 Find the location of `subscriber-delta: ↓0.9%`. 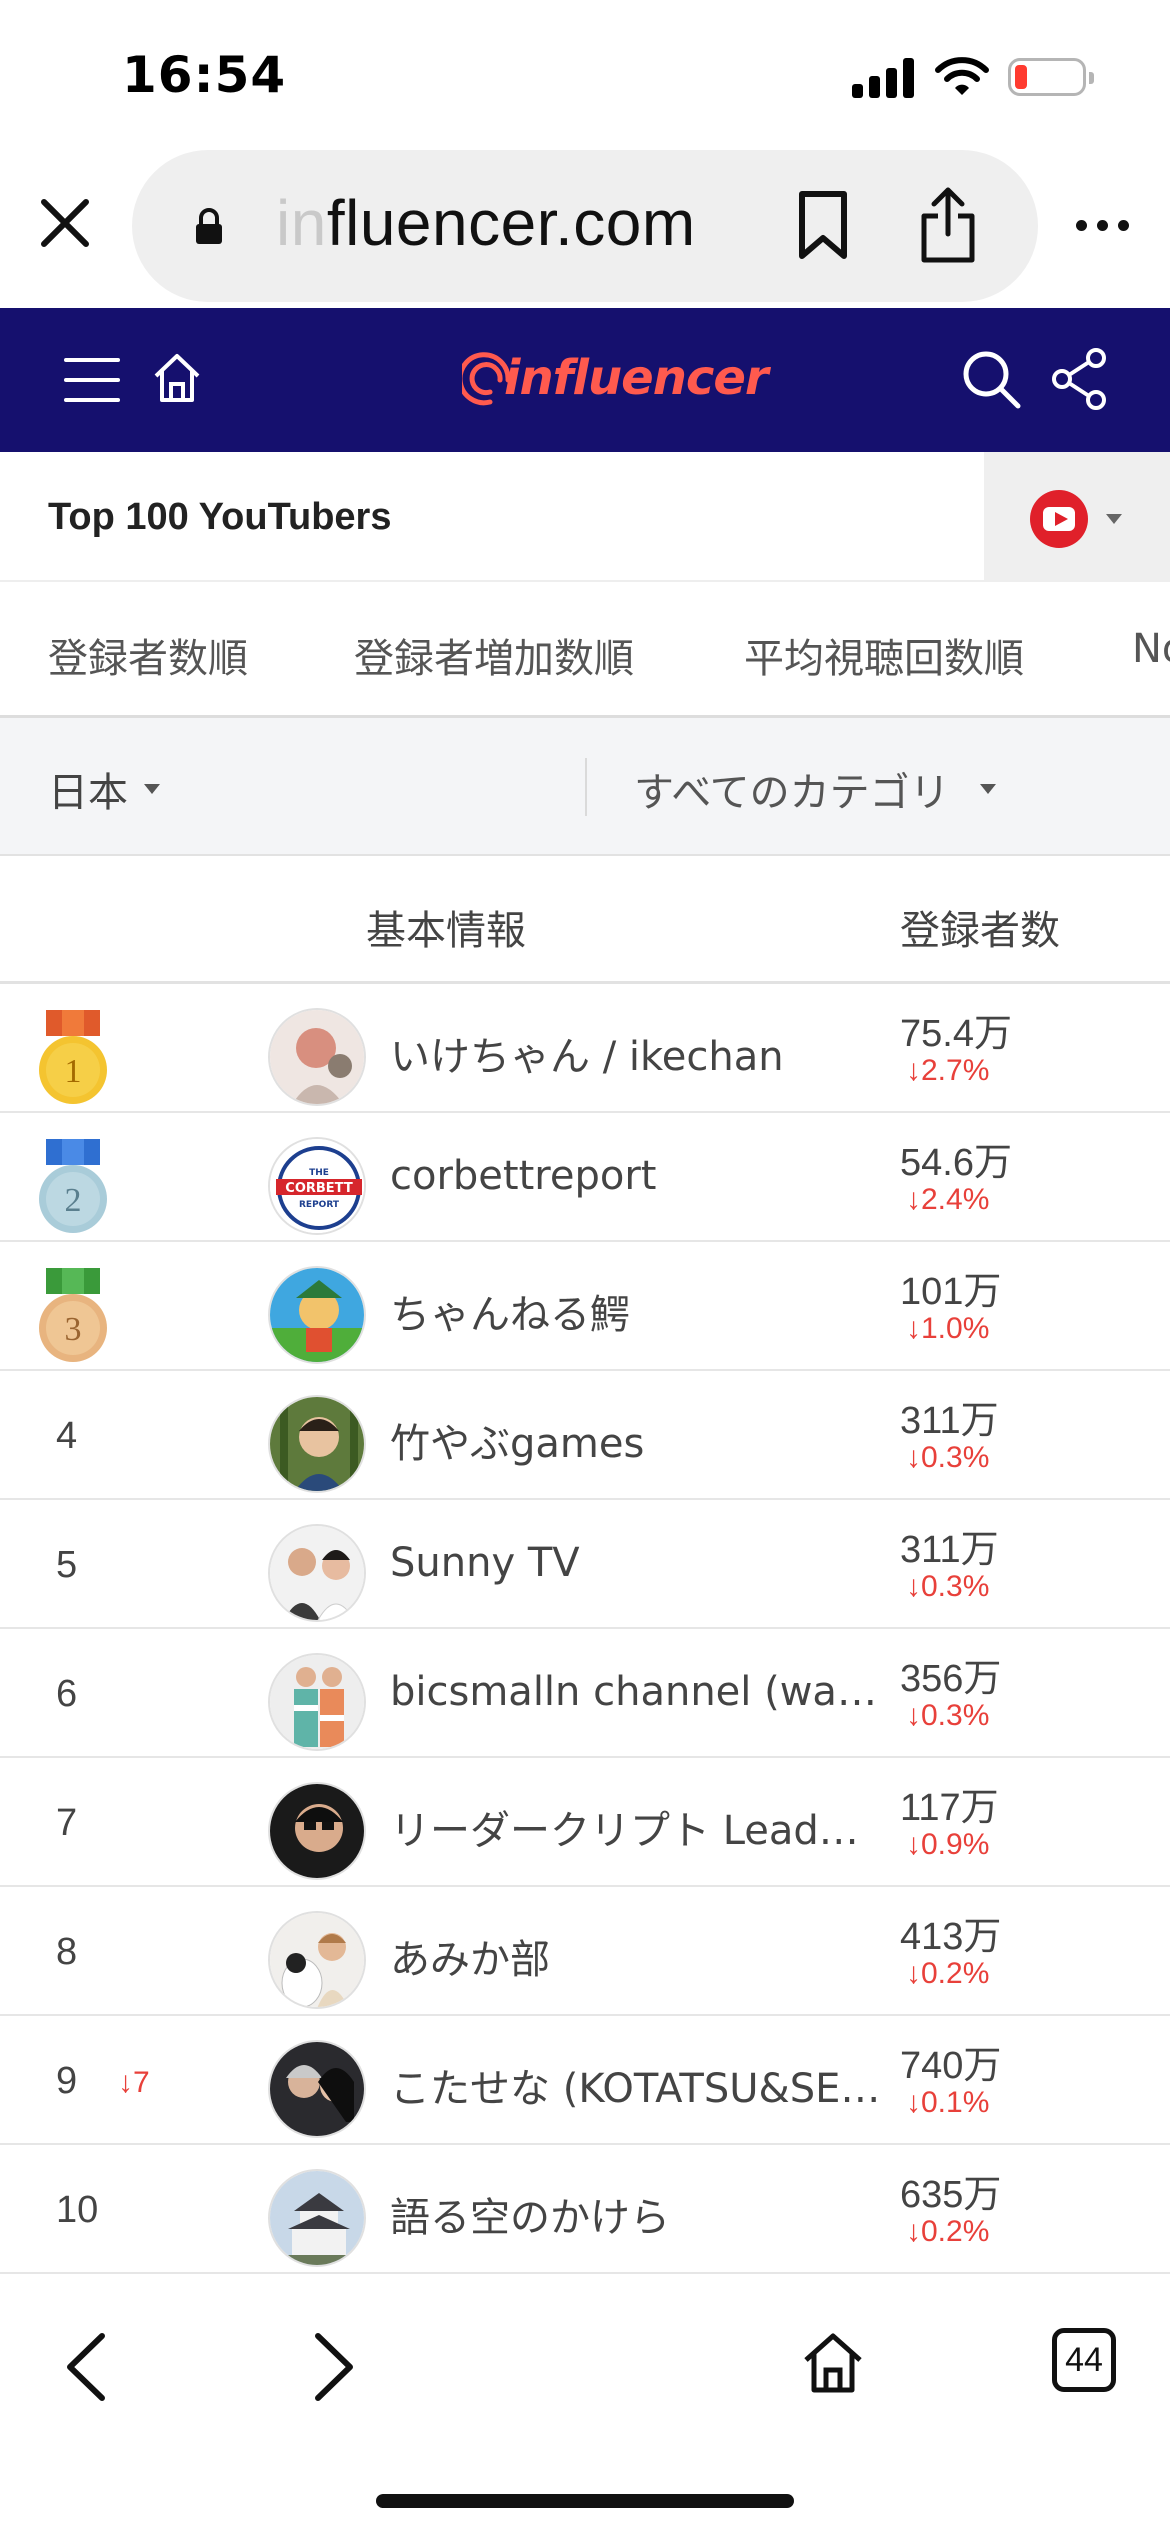

subscriber-delta: ↓0.9% is located at coordinates (948, 1844).